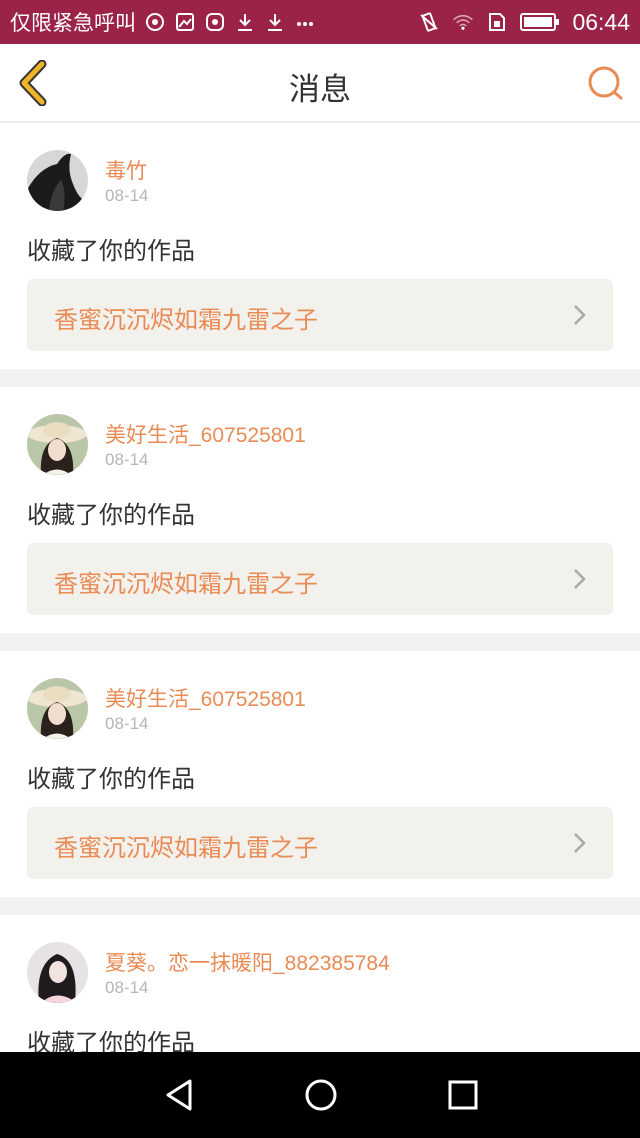  Describe the element at coordinates (320, 983) in the screenshot. I see `message-card: 夏葵。恋一抹暖阳_882385784 08-14 收藏了你的作品` at that location.